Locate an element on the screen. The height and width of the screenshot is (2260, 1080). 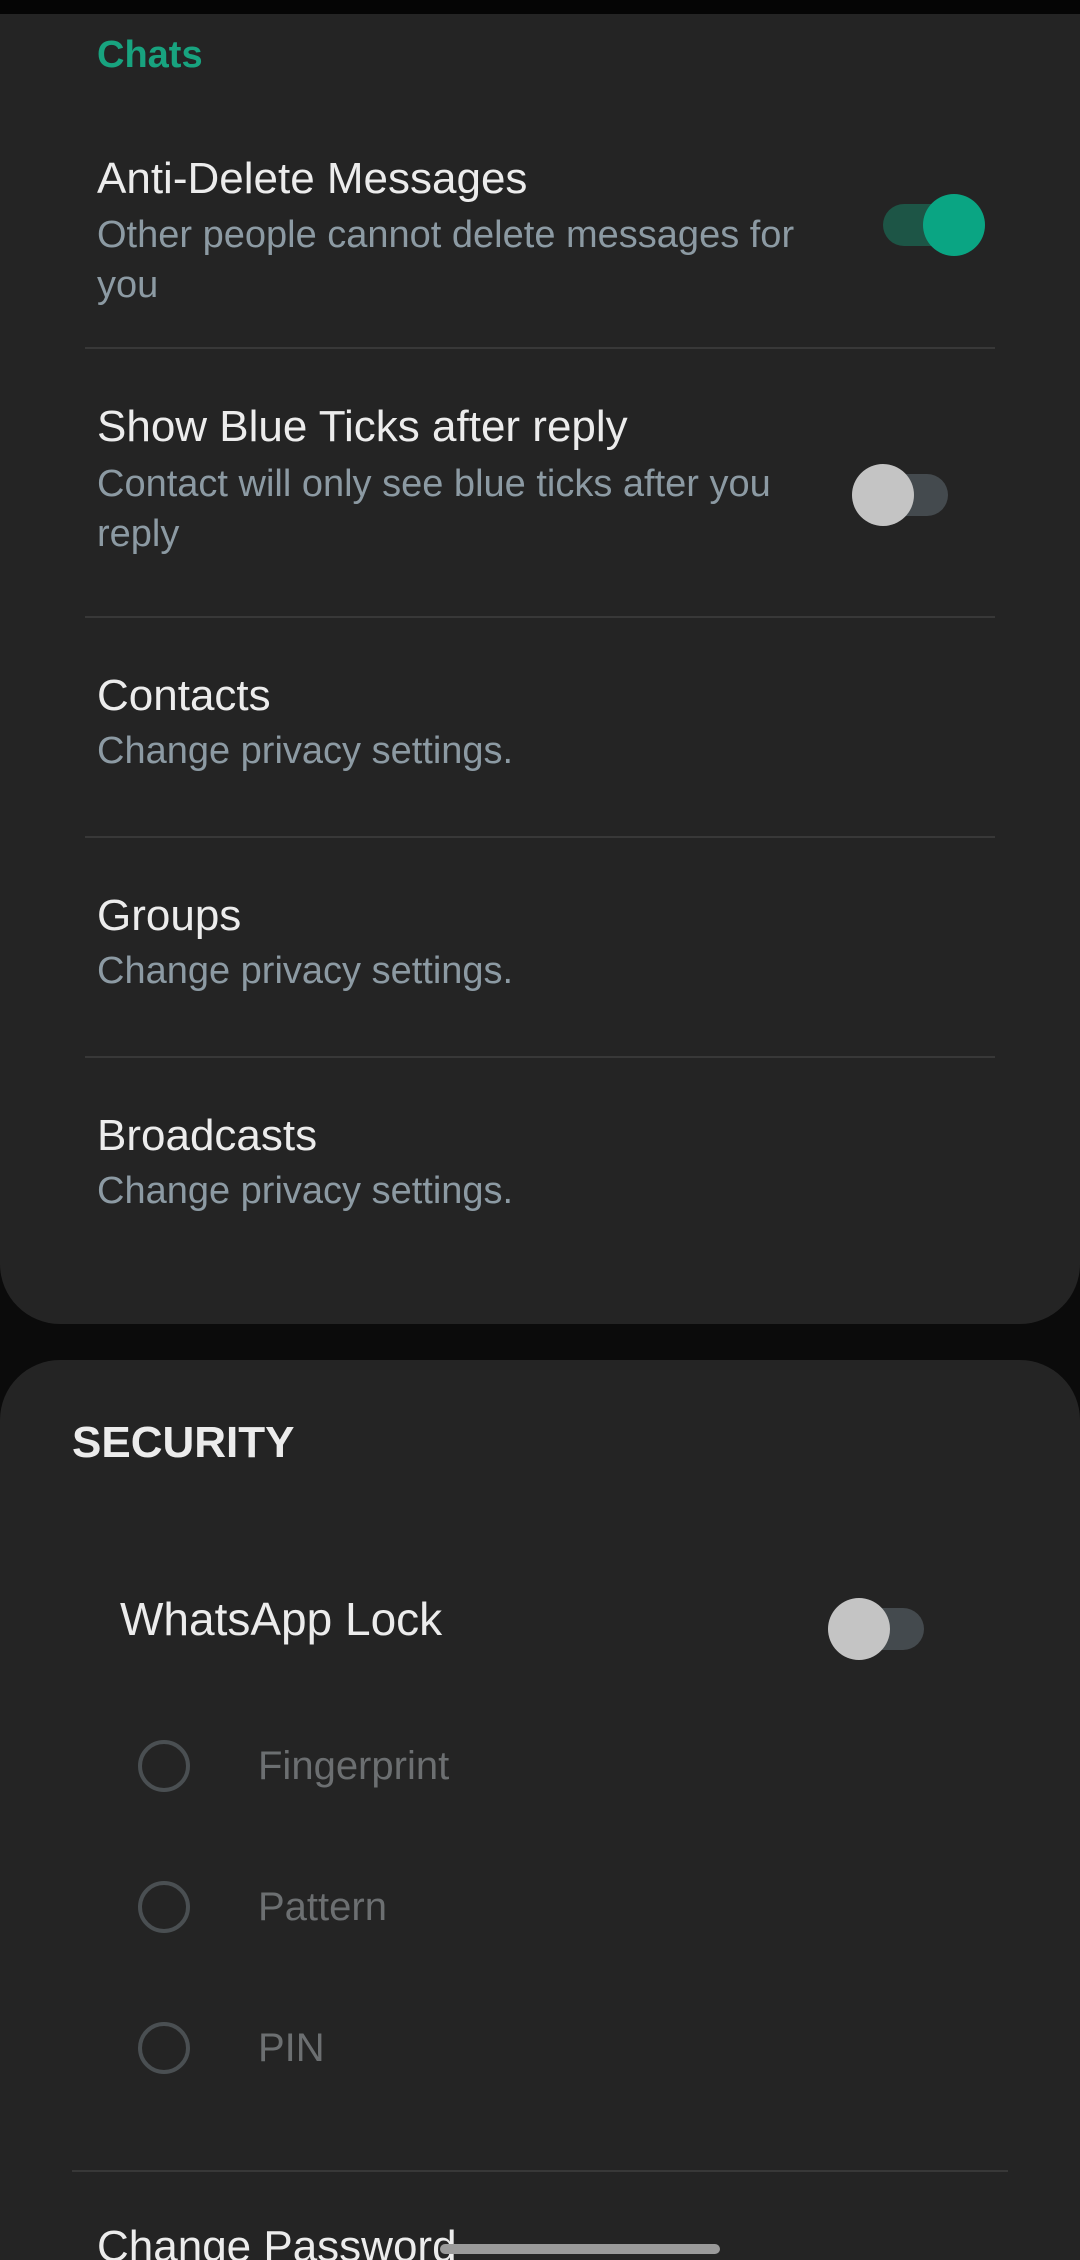
whatsapp-lock-title: WhatsApp Lock is located at coordinates (281, 1619).